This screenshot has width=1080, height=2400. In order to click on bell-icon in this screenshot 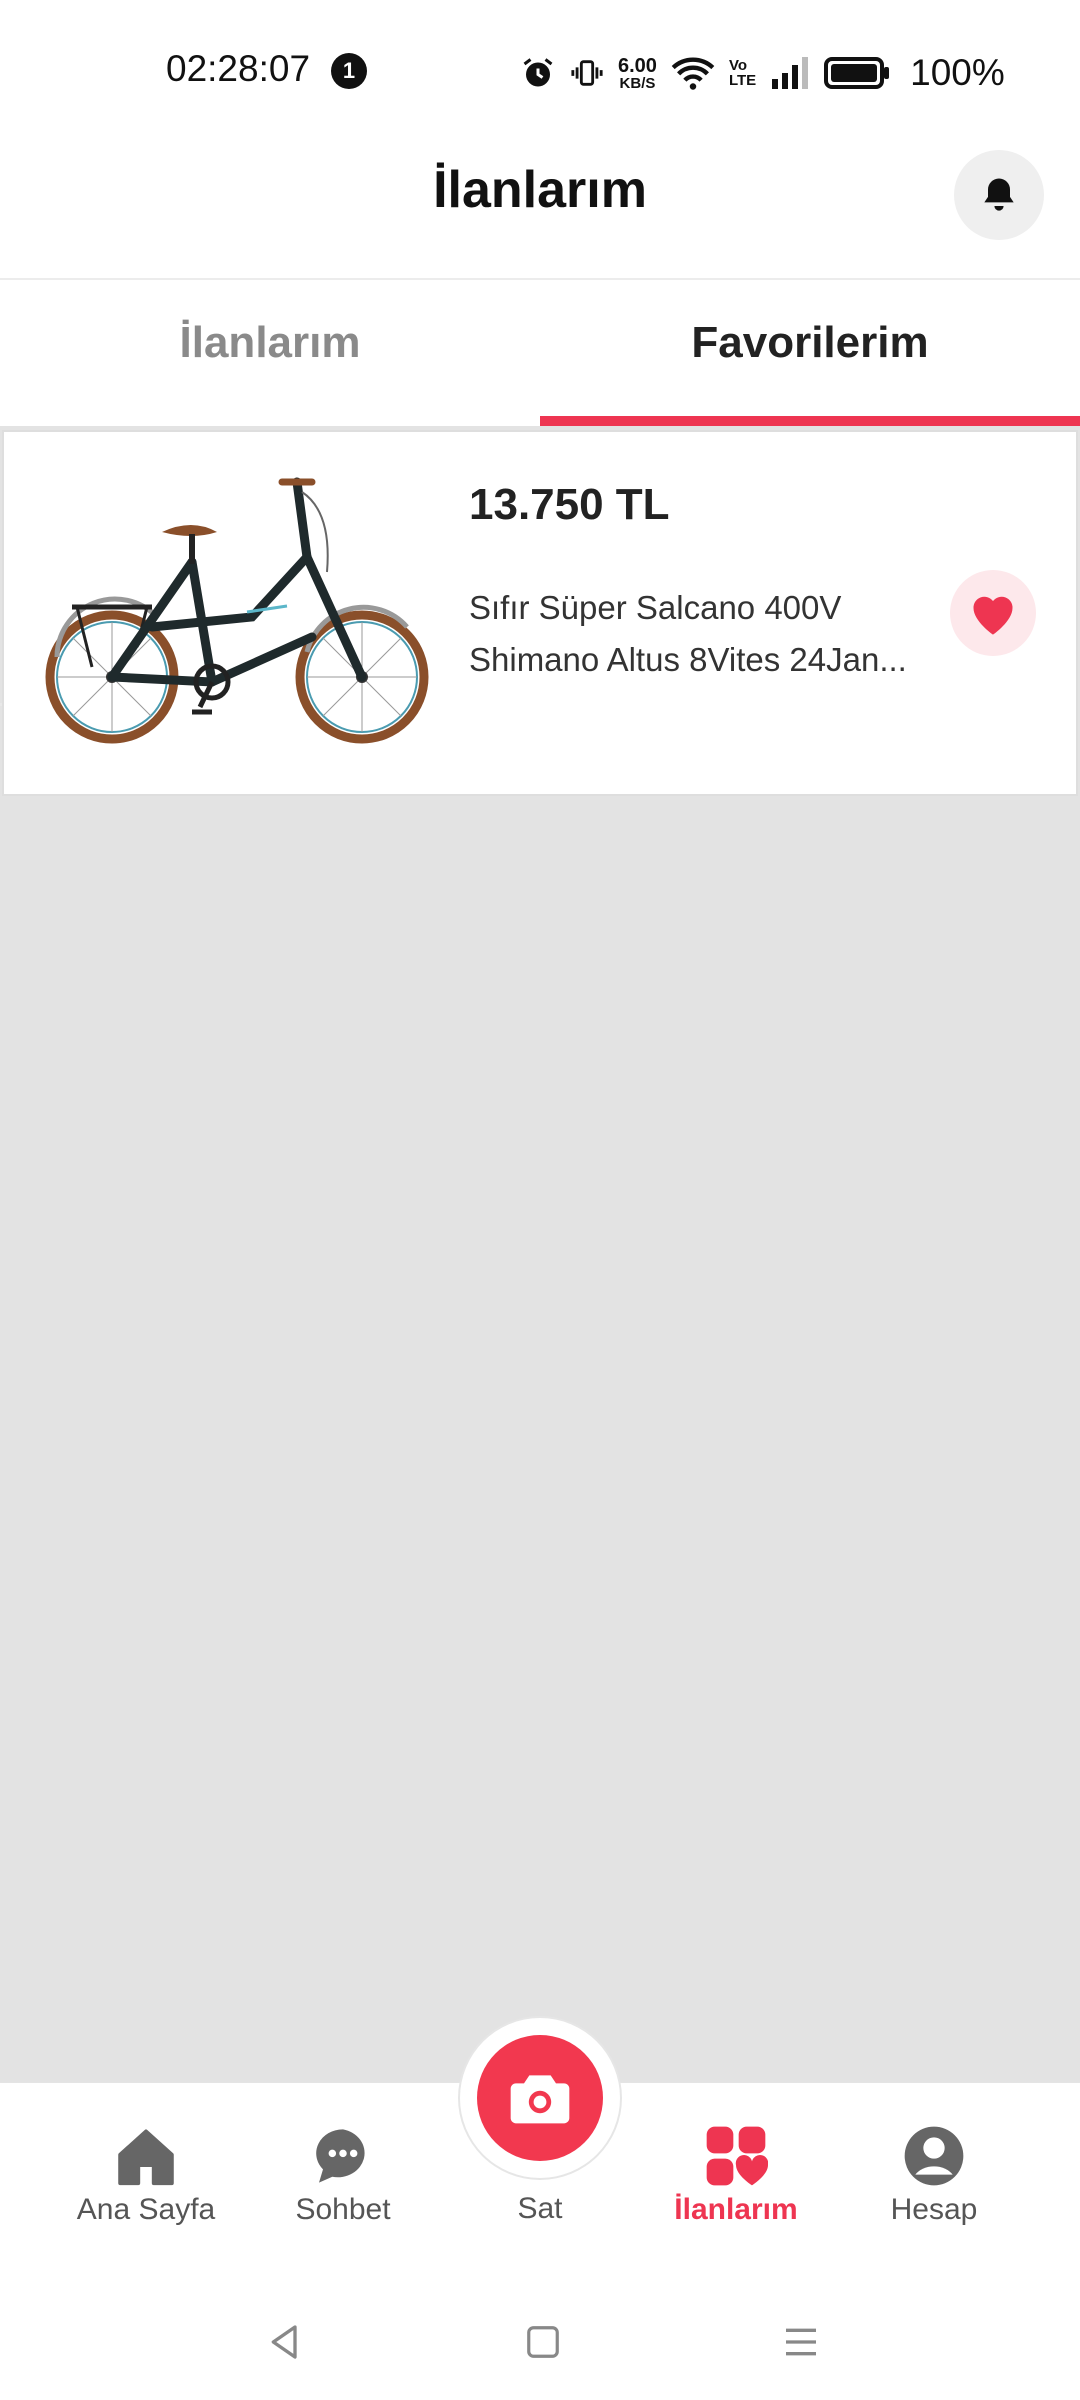, I will do `click(999, 194)`.